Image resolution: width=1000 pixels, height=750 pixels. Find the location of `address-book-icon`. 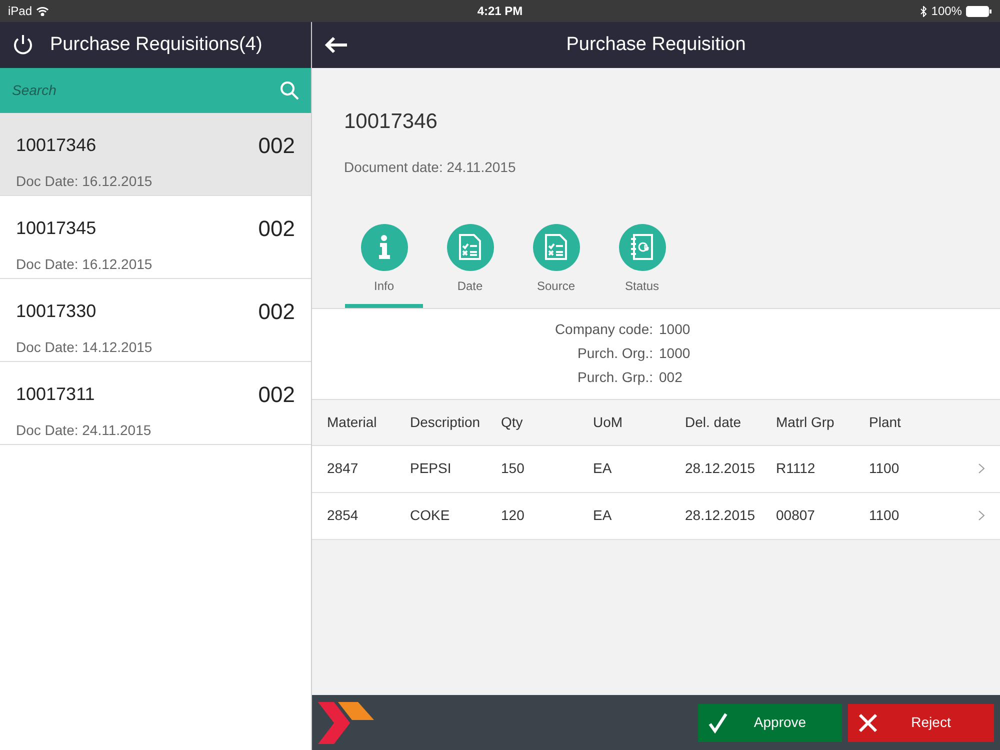

address-book-icon is located at coordinates (642, 247).